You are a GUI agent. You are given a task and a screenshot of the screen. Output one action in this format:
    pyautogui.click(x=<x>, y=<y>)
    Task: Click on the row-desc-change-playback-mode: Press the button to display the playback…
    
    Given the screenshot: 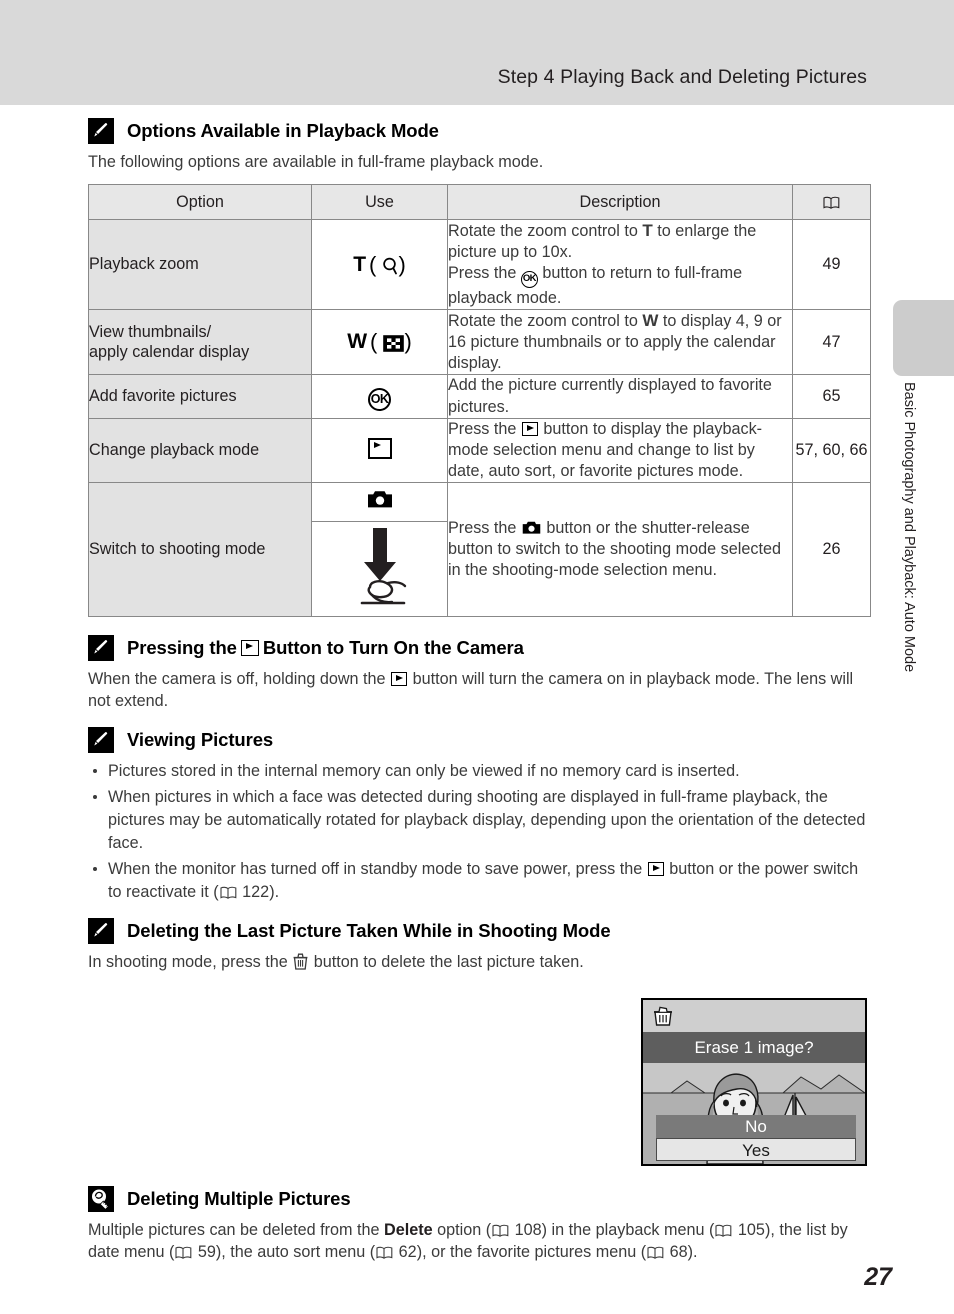 What is the action you would take?
    pyautogui.click(x=620, y=450)
    